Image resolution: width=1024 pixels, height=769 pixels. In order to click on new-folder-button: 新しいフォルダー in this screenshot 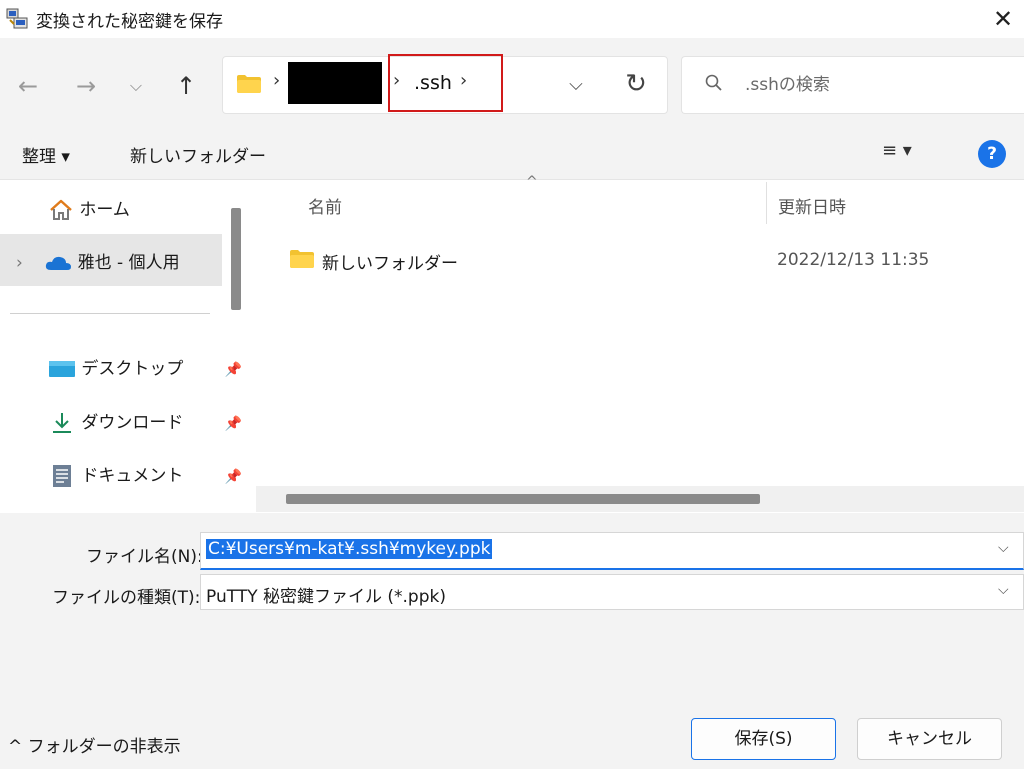, I will do `click(198, 154)`.